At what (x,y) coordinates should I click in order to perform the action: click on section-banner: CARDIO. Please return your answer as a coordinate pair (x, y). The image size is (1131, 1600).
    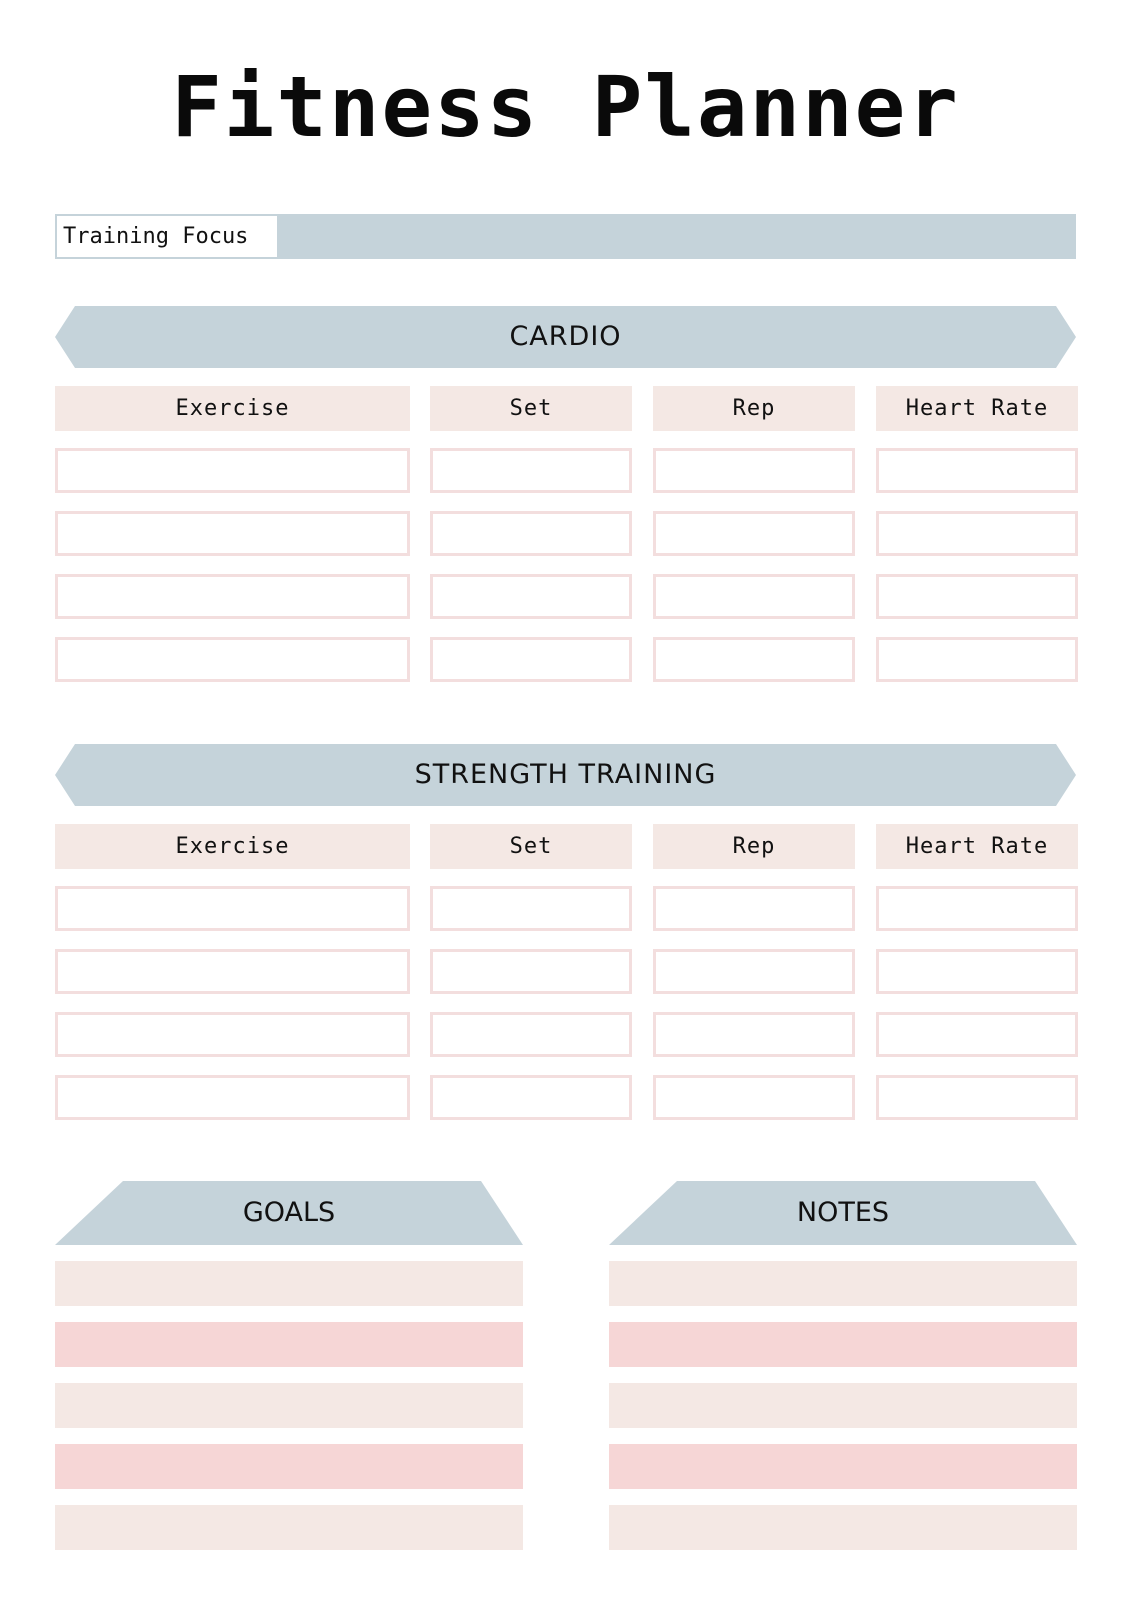
    Looking at the image, I should click on (565, 337).